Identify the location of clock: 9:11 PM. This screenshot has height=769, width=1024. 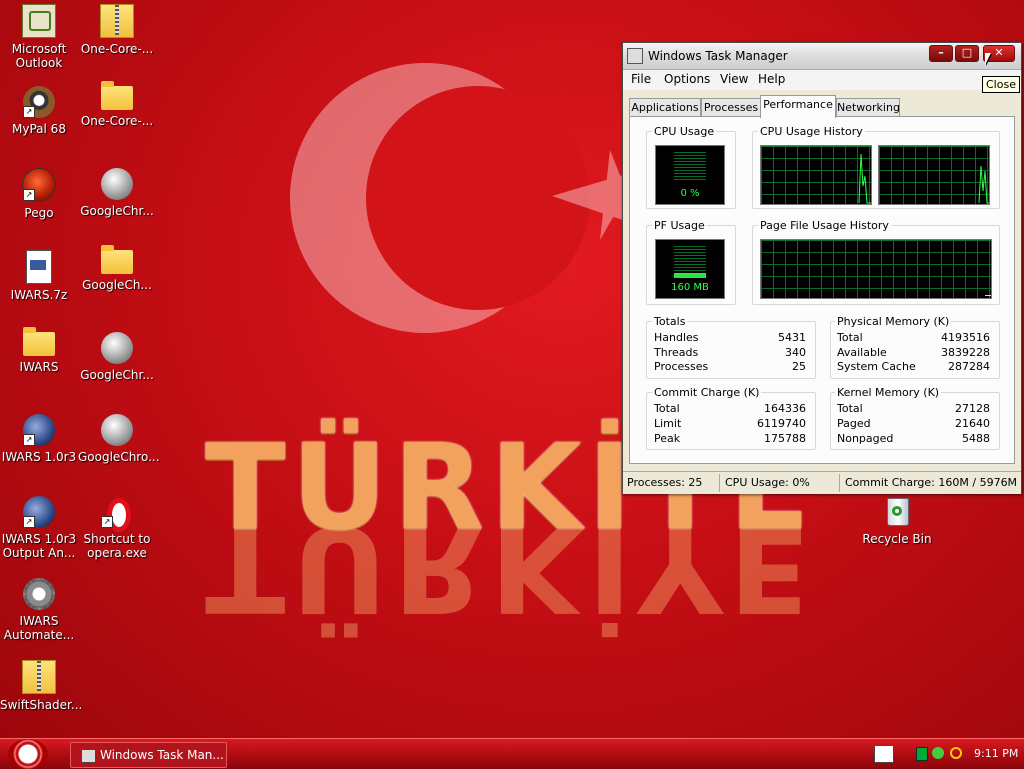
(996, 753).